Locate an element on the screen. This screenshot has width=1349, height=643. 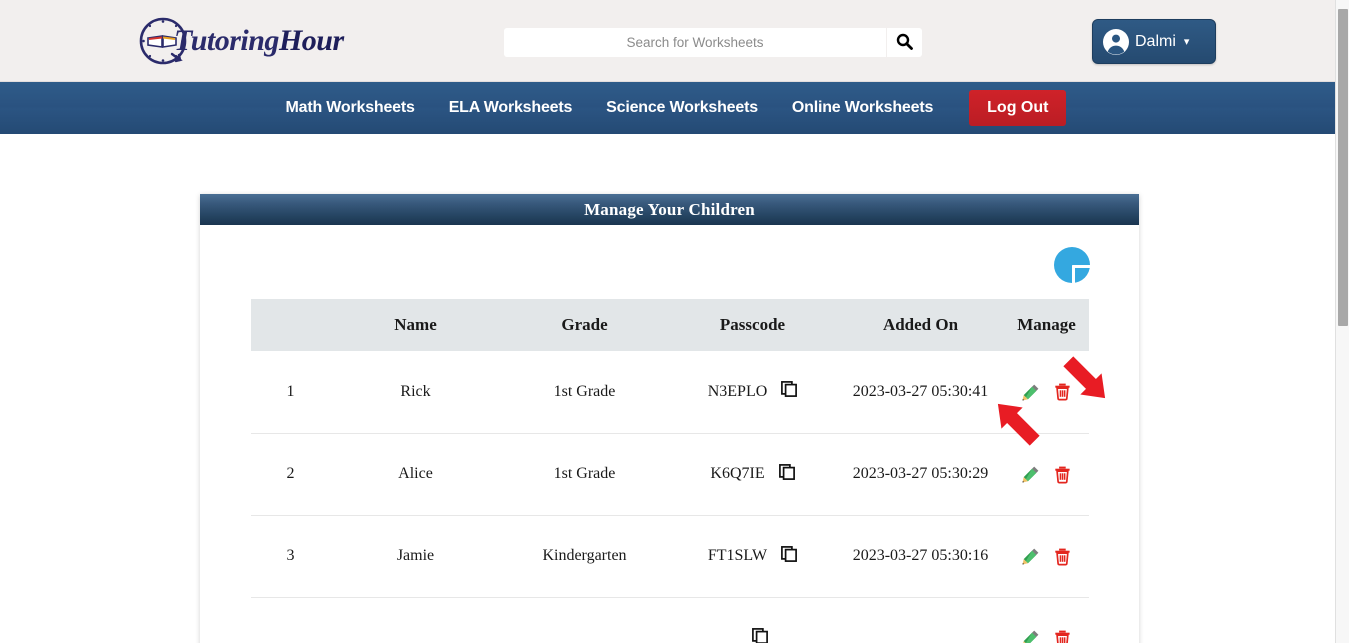
logout-button: Log Out is located at coordinates (1018, 108).